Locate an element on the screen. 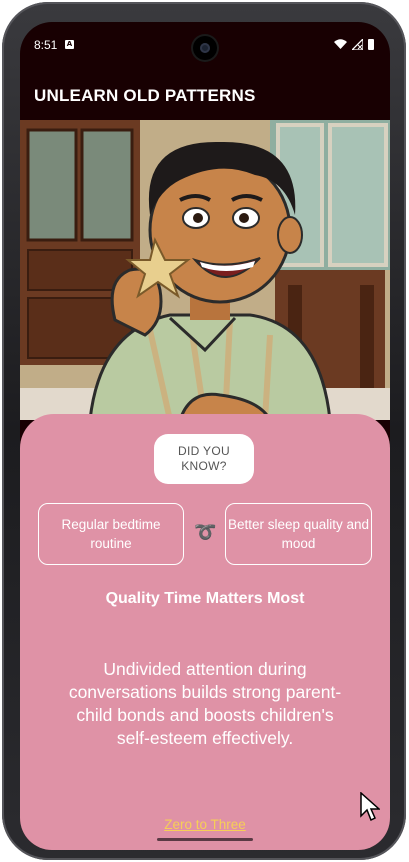  fact-heading: Quality Time Matters Most is located at coordinates (205, 598).